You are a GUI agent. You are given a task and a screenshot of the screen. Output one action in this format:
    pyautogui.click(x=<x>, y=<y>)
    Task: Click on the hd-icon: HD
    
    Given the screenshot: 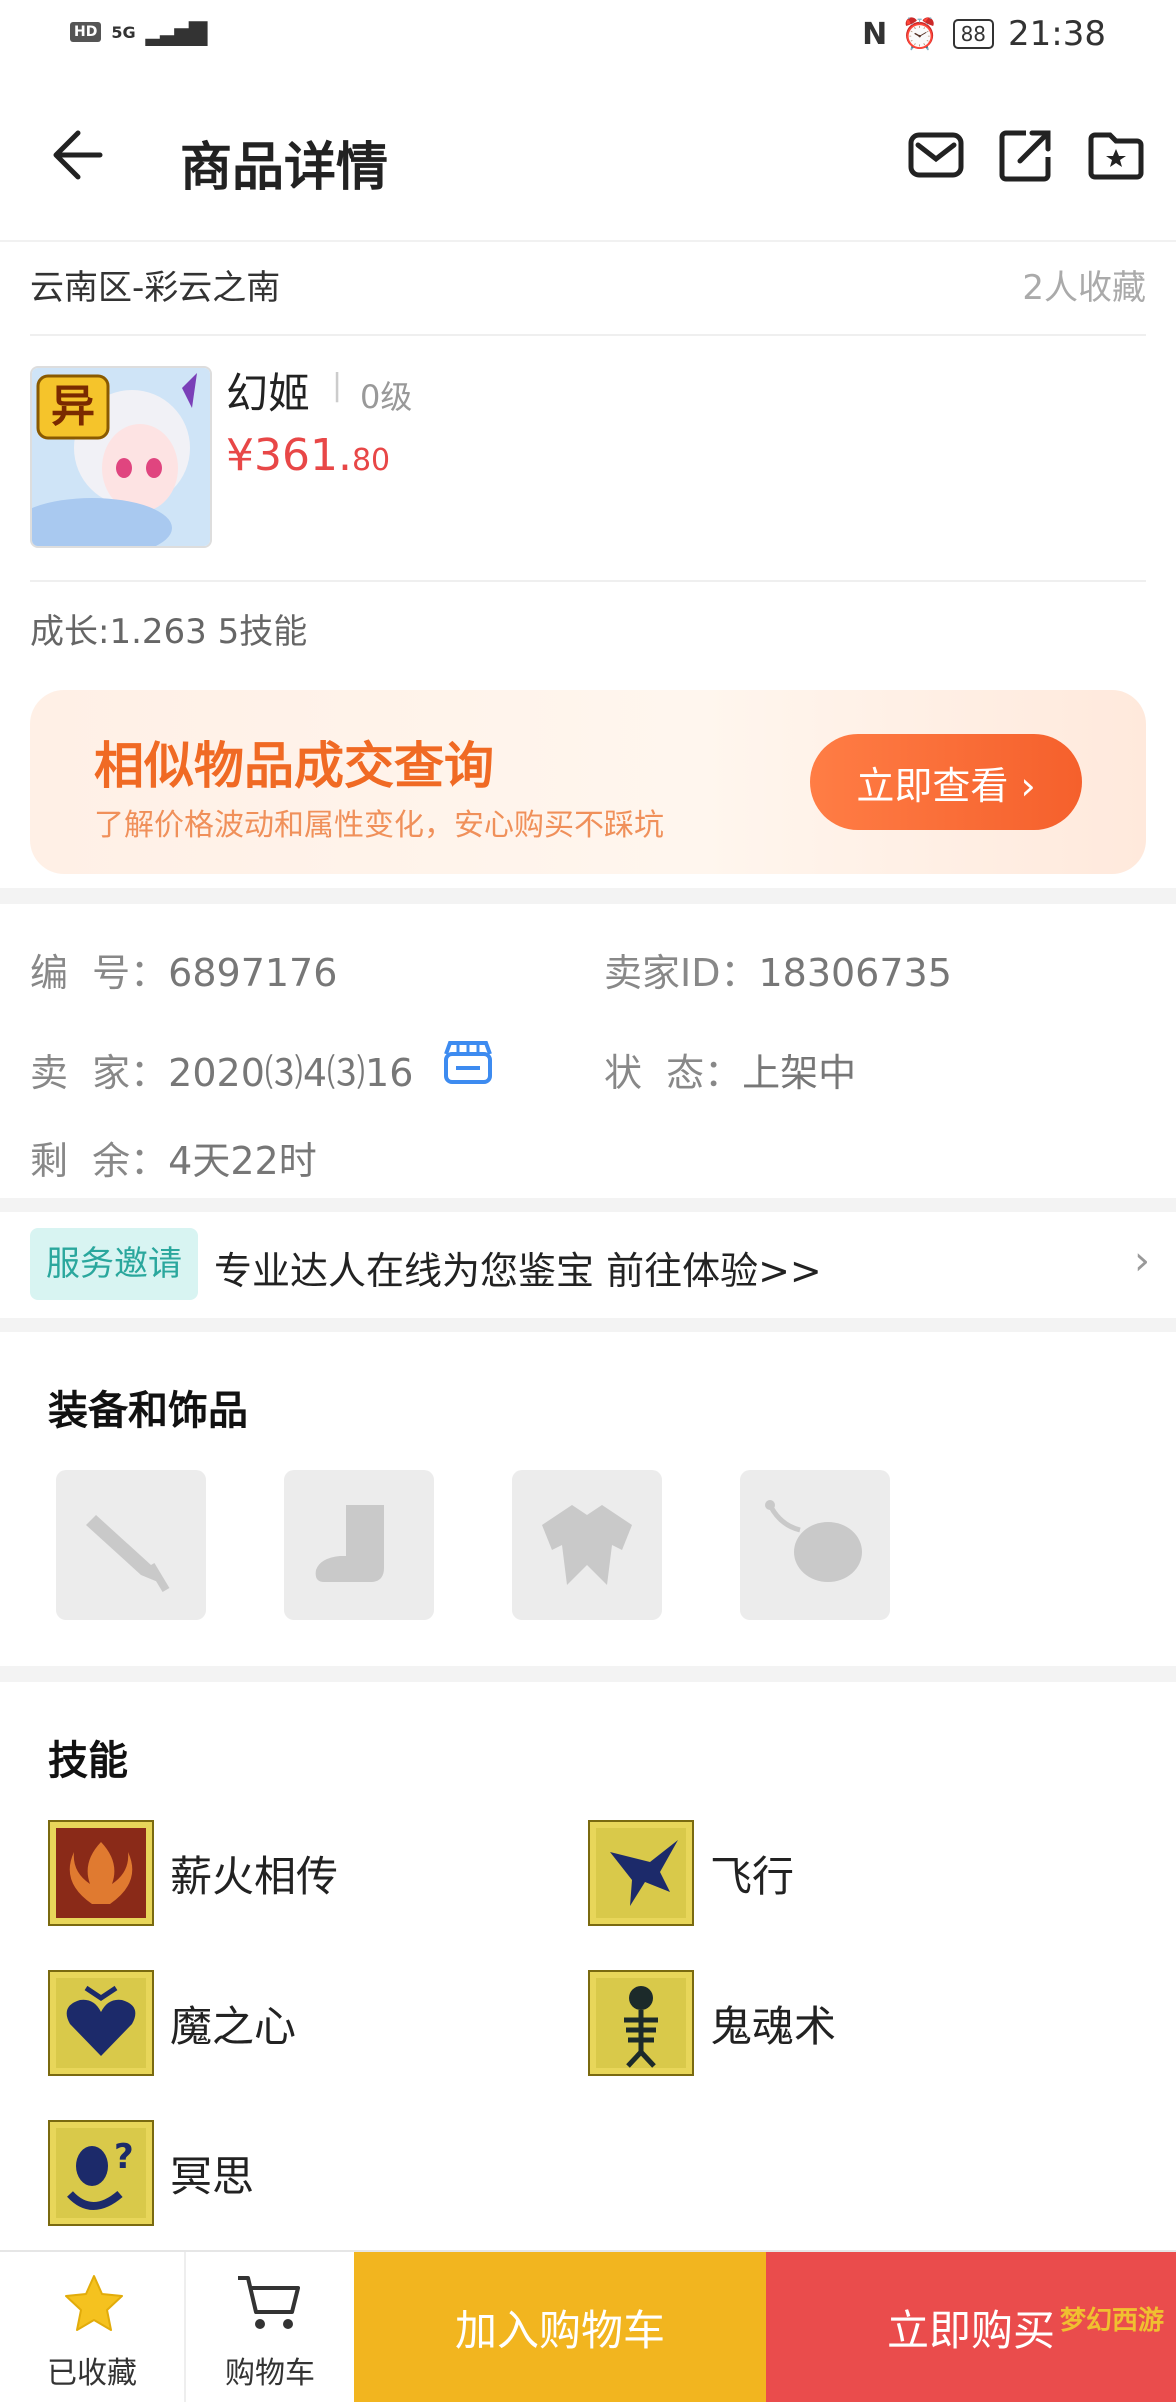 What is the action you would take?
    pyautogui.click(x=86, y=32)
    